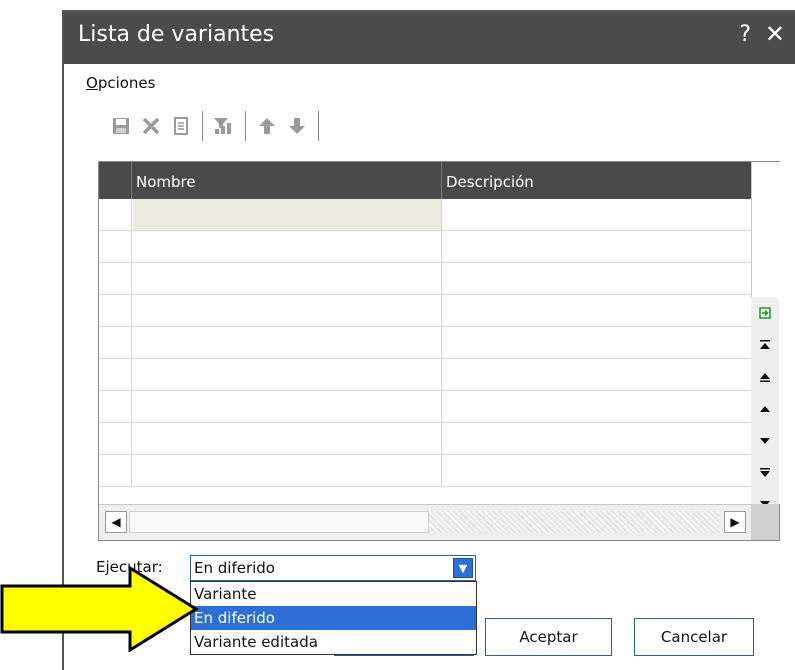 The width and height of the screenshot is (795, 670). What do you see at coordinates (115, 180) in the screenshot?
I see `row-selector-header` at bounding box center [115, 180].